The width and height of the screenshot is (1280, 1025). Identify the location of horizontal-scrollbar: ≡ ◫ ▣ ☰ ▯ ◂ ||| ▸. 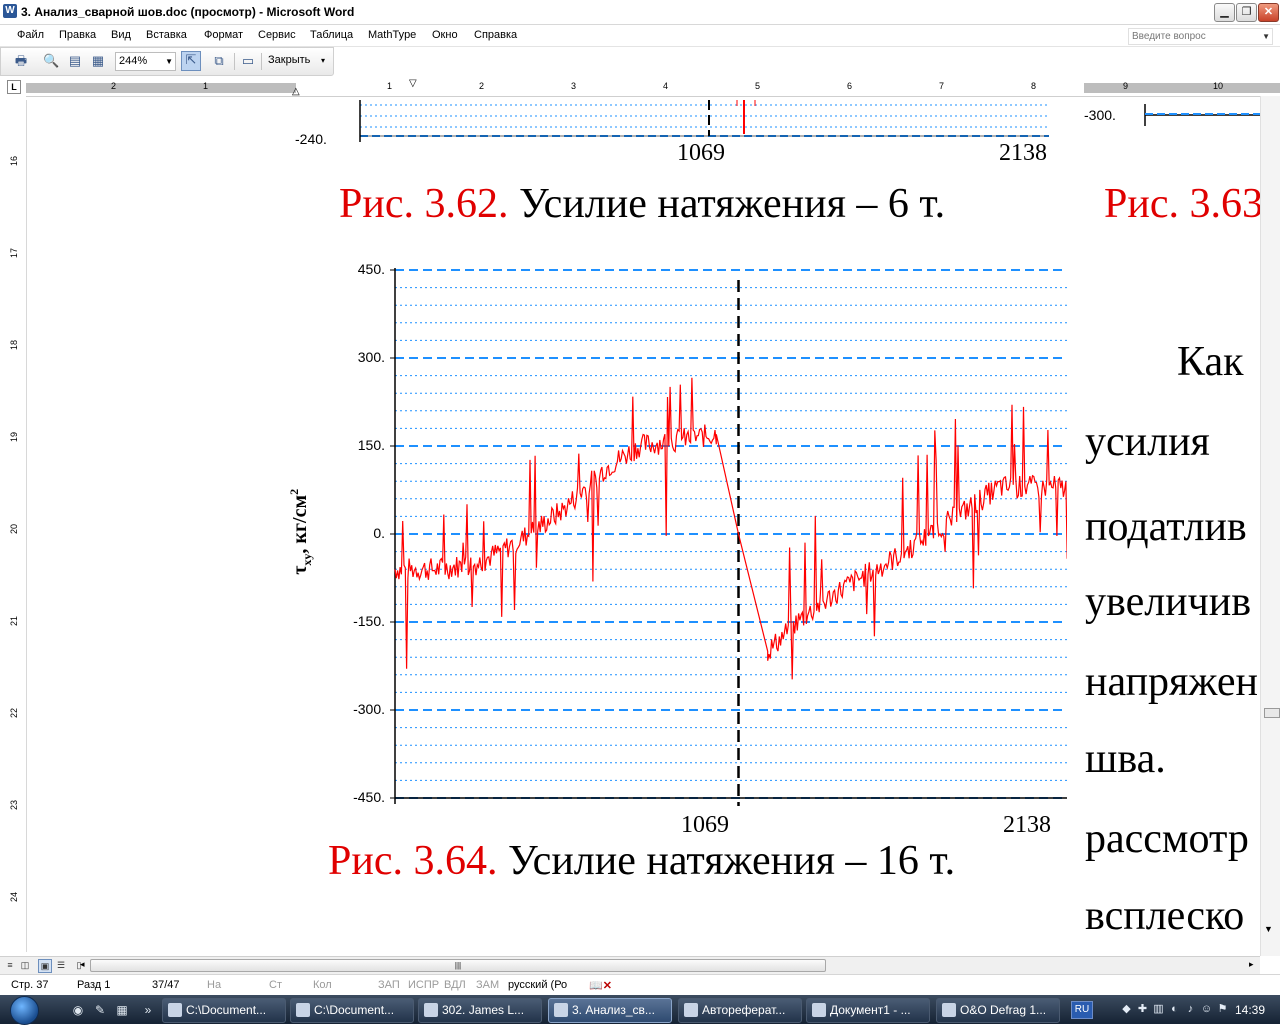
(630, 965).